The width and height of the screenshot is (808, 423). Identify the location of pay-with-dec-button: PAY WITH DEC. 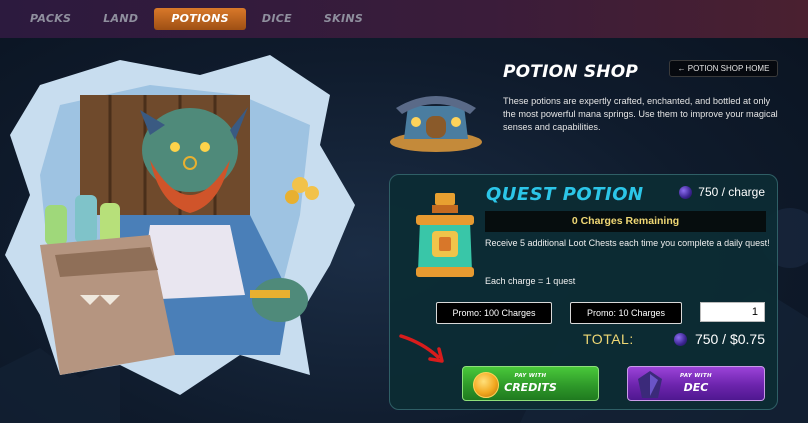
(696, 383).